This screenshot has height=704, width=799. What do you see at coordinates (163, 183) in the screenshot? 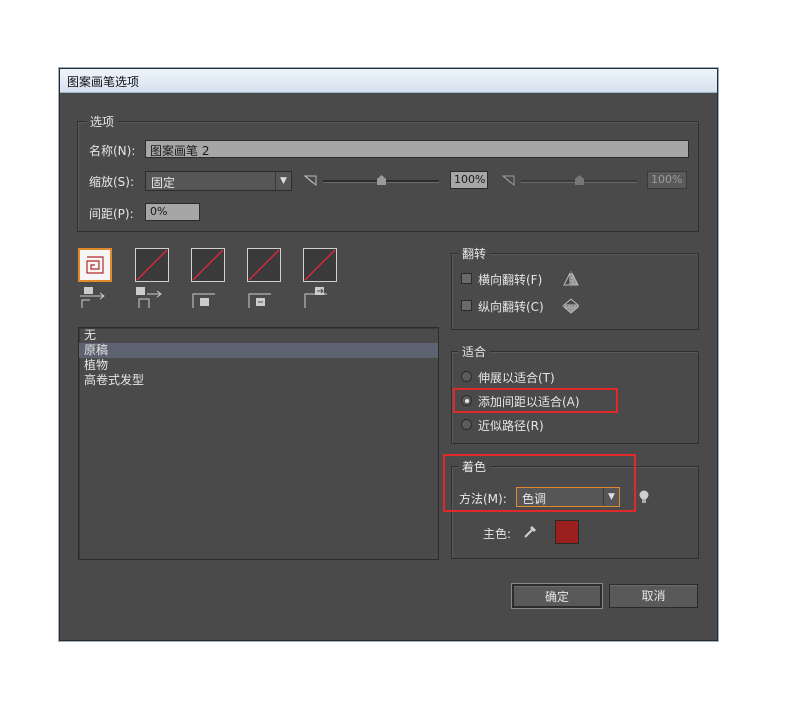
I see `scale-select-value: 固定` at bounding box center [163, 183].